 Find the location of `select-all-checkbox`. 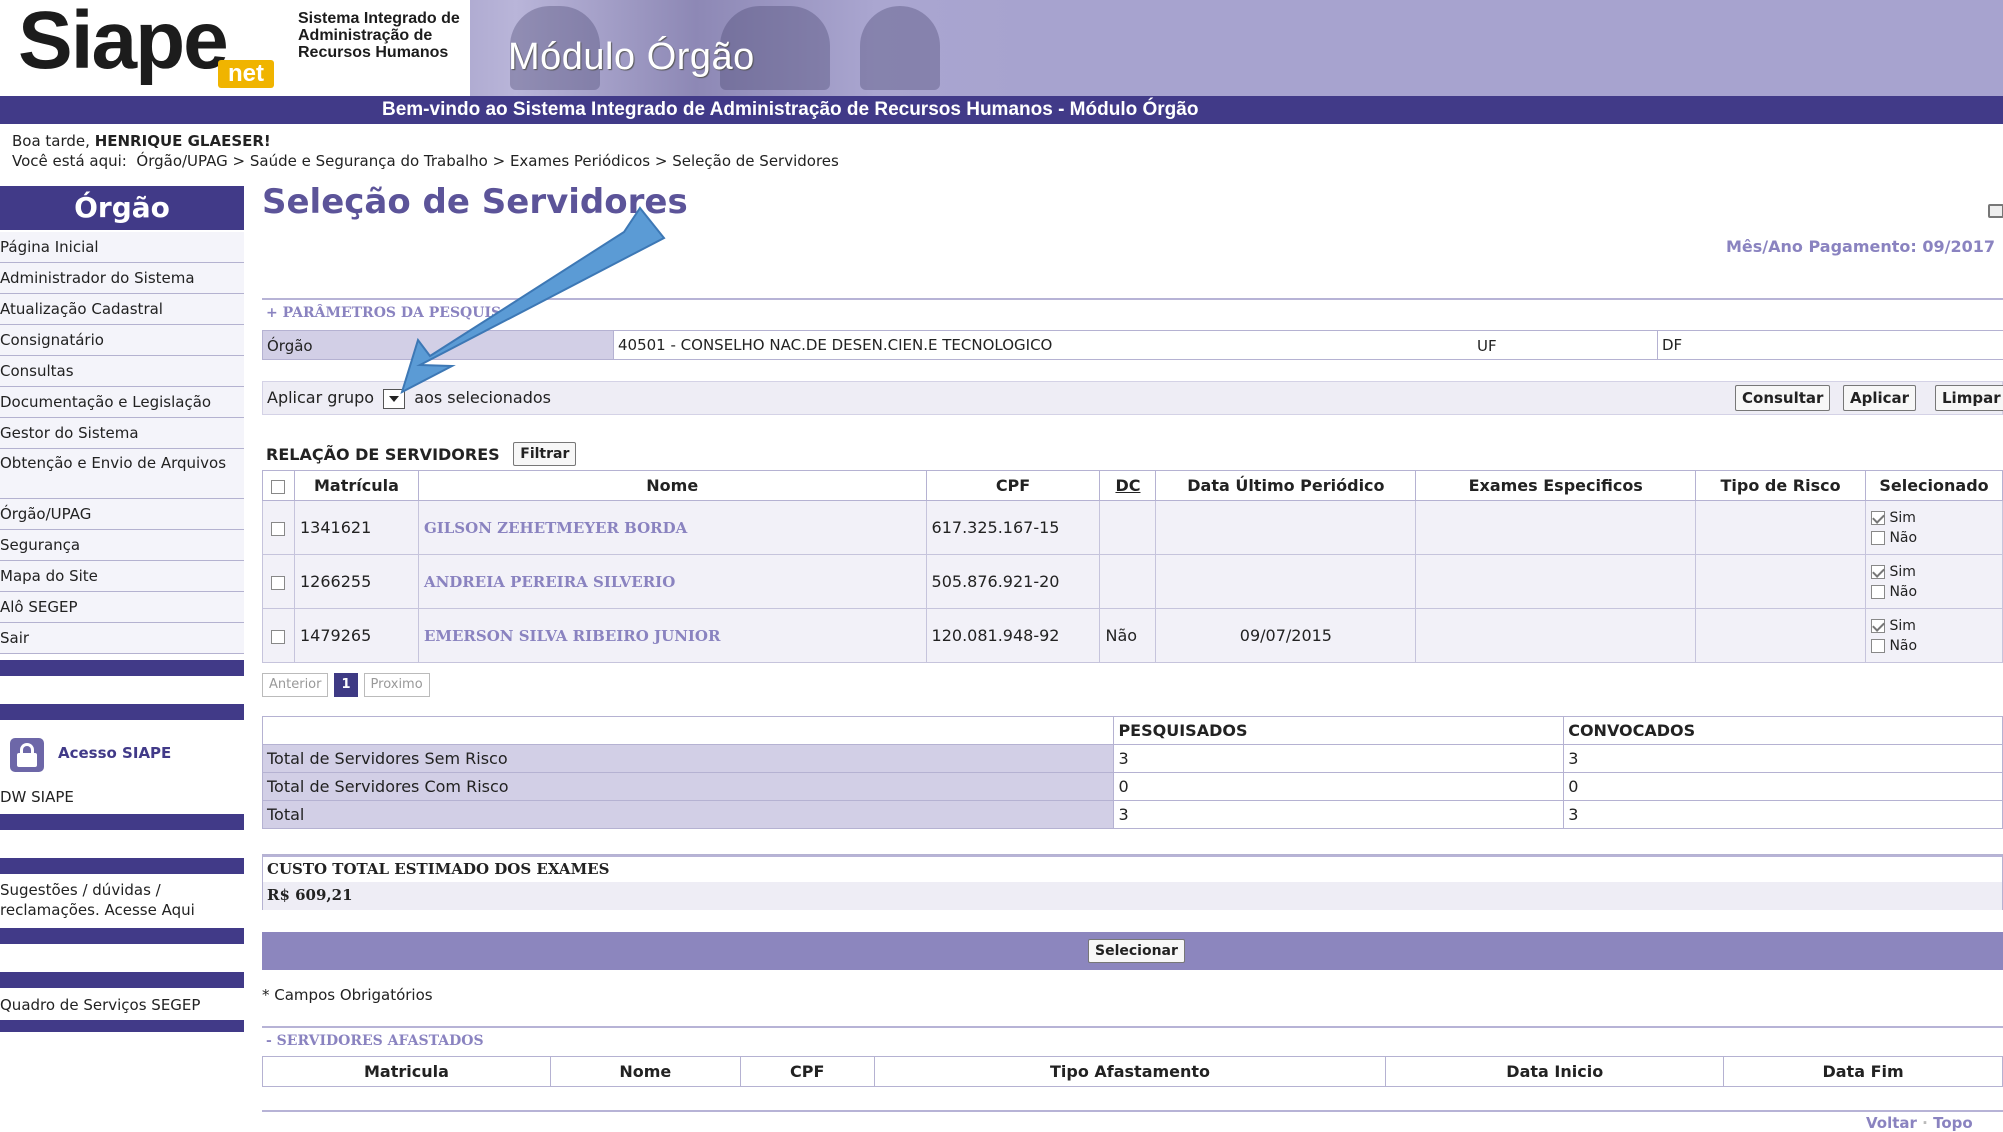

select-all-checkbox is located at coordinates (278, 486).